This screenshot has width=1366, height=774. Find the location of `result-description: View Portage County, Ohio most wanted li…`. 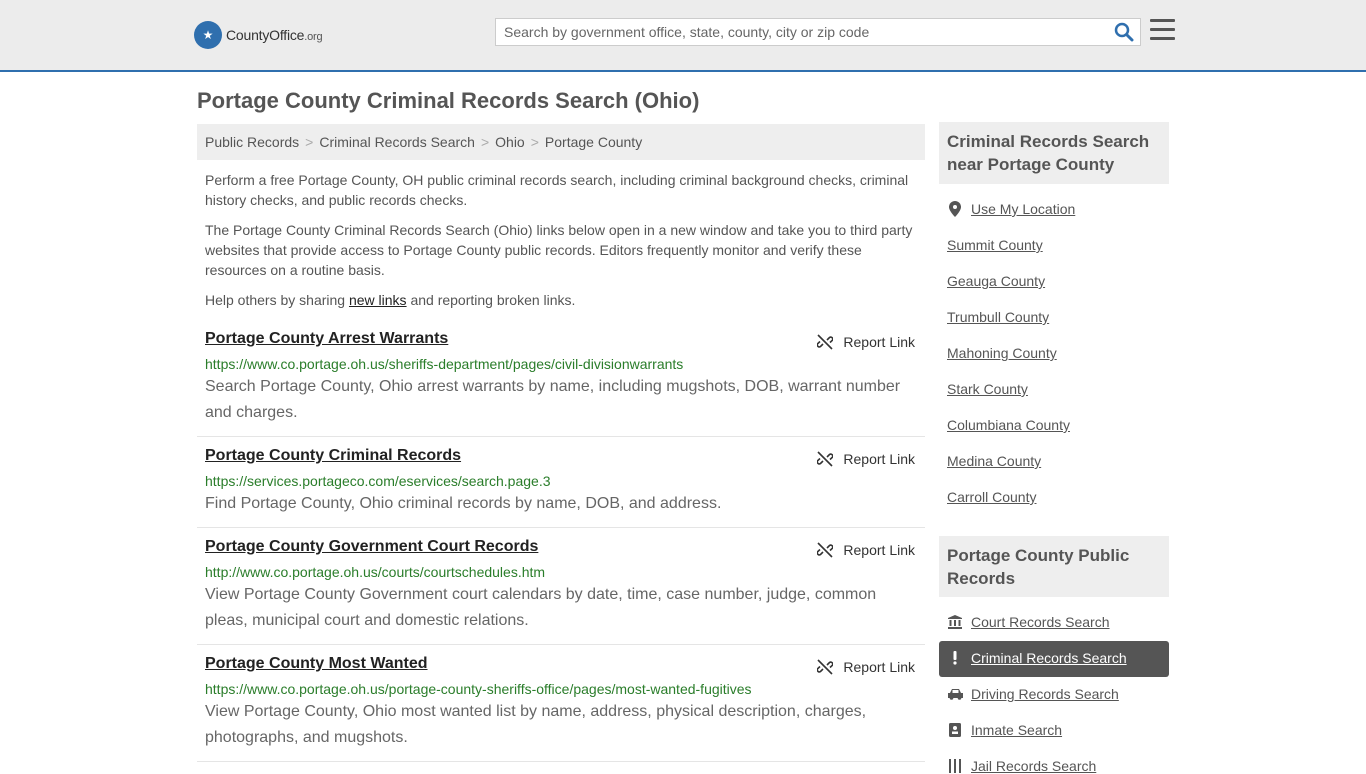

result-description: View Portage County, Ohio most wanted li… is located at coordinates (536, 724).